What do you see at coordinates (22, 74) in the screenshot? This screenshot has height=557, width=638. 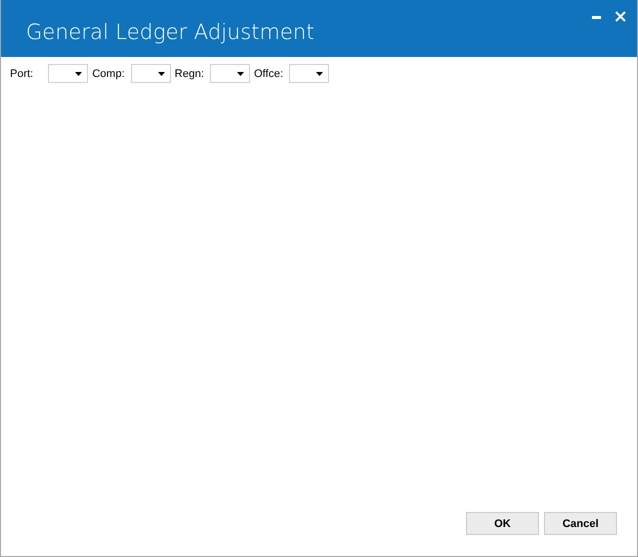 I see `filter-label: Port:` at bounding box center [22, 74].